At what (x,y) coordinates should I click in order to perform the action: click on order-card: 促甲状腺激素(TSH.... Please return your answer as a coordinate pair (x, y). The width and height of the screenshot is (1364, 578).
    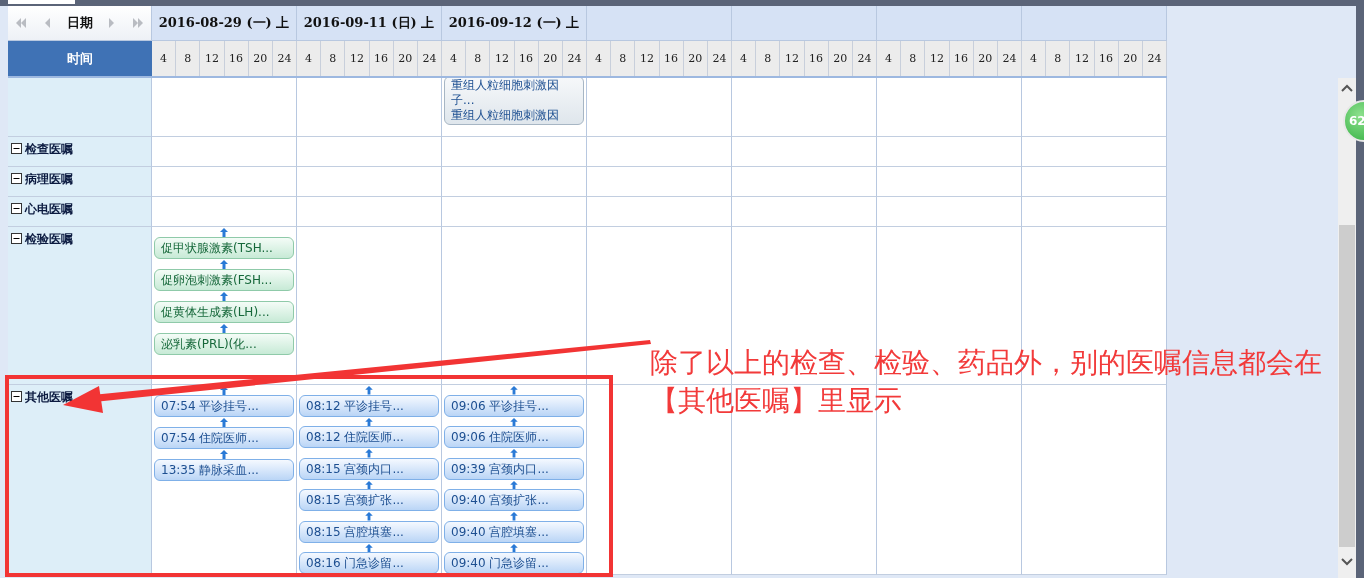
    Looking at the image, I should click on (224, 248).